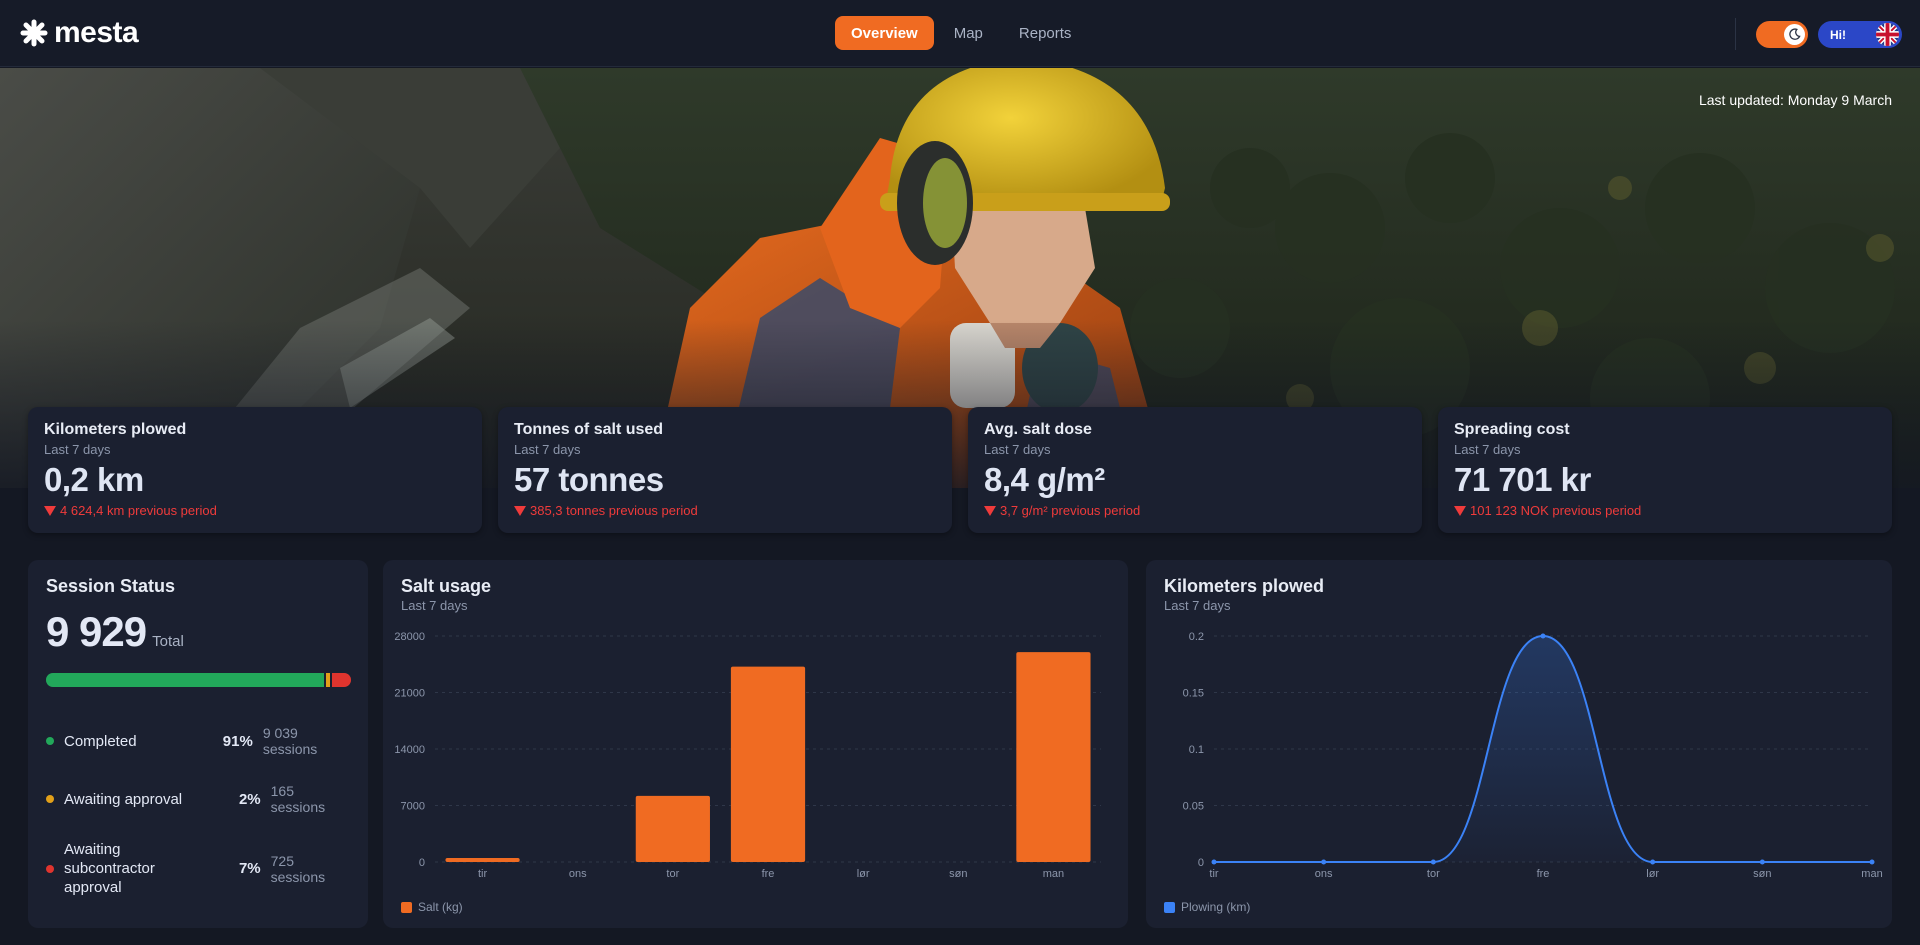 The image size is (1920, 945). Describe the element at coordinates (1070, 510) in the screenshot. I see `kpi-delta-text: 3,7 g/m² previous period` at that location.